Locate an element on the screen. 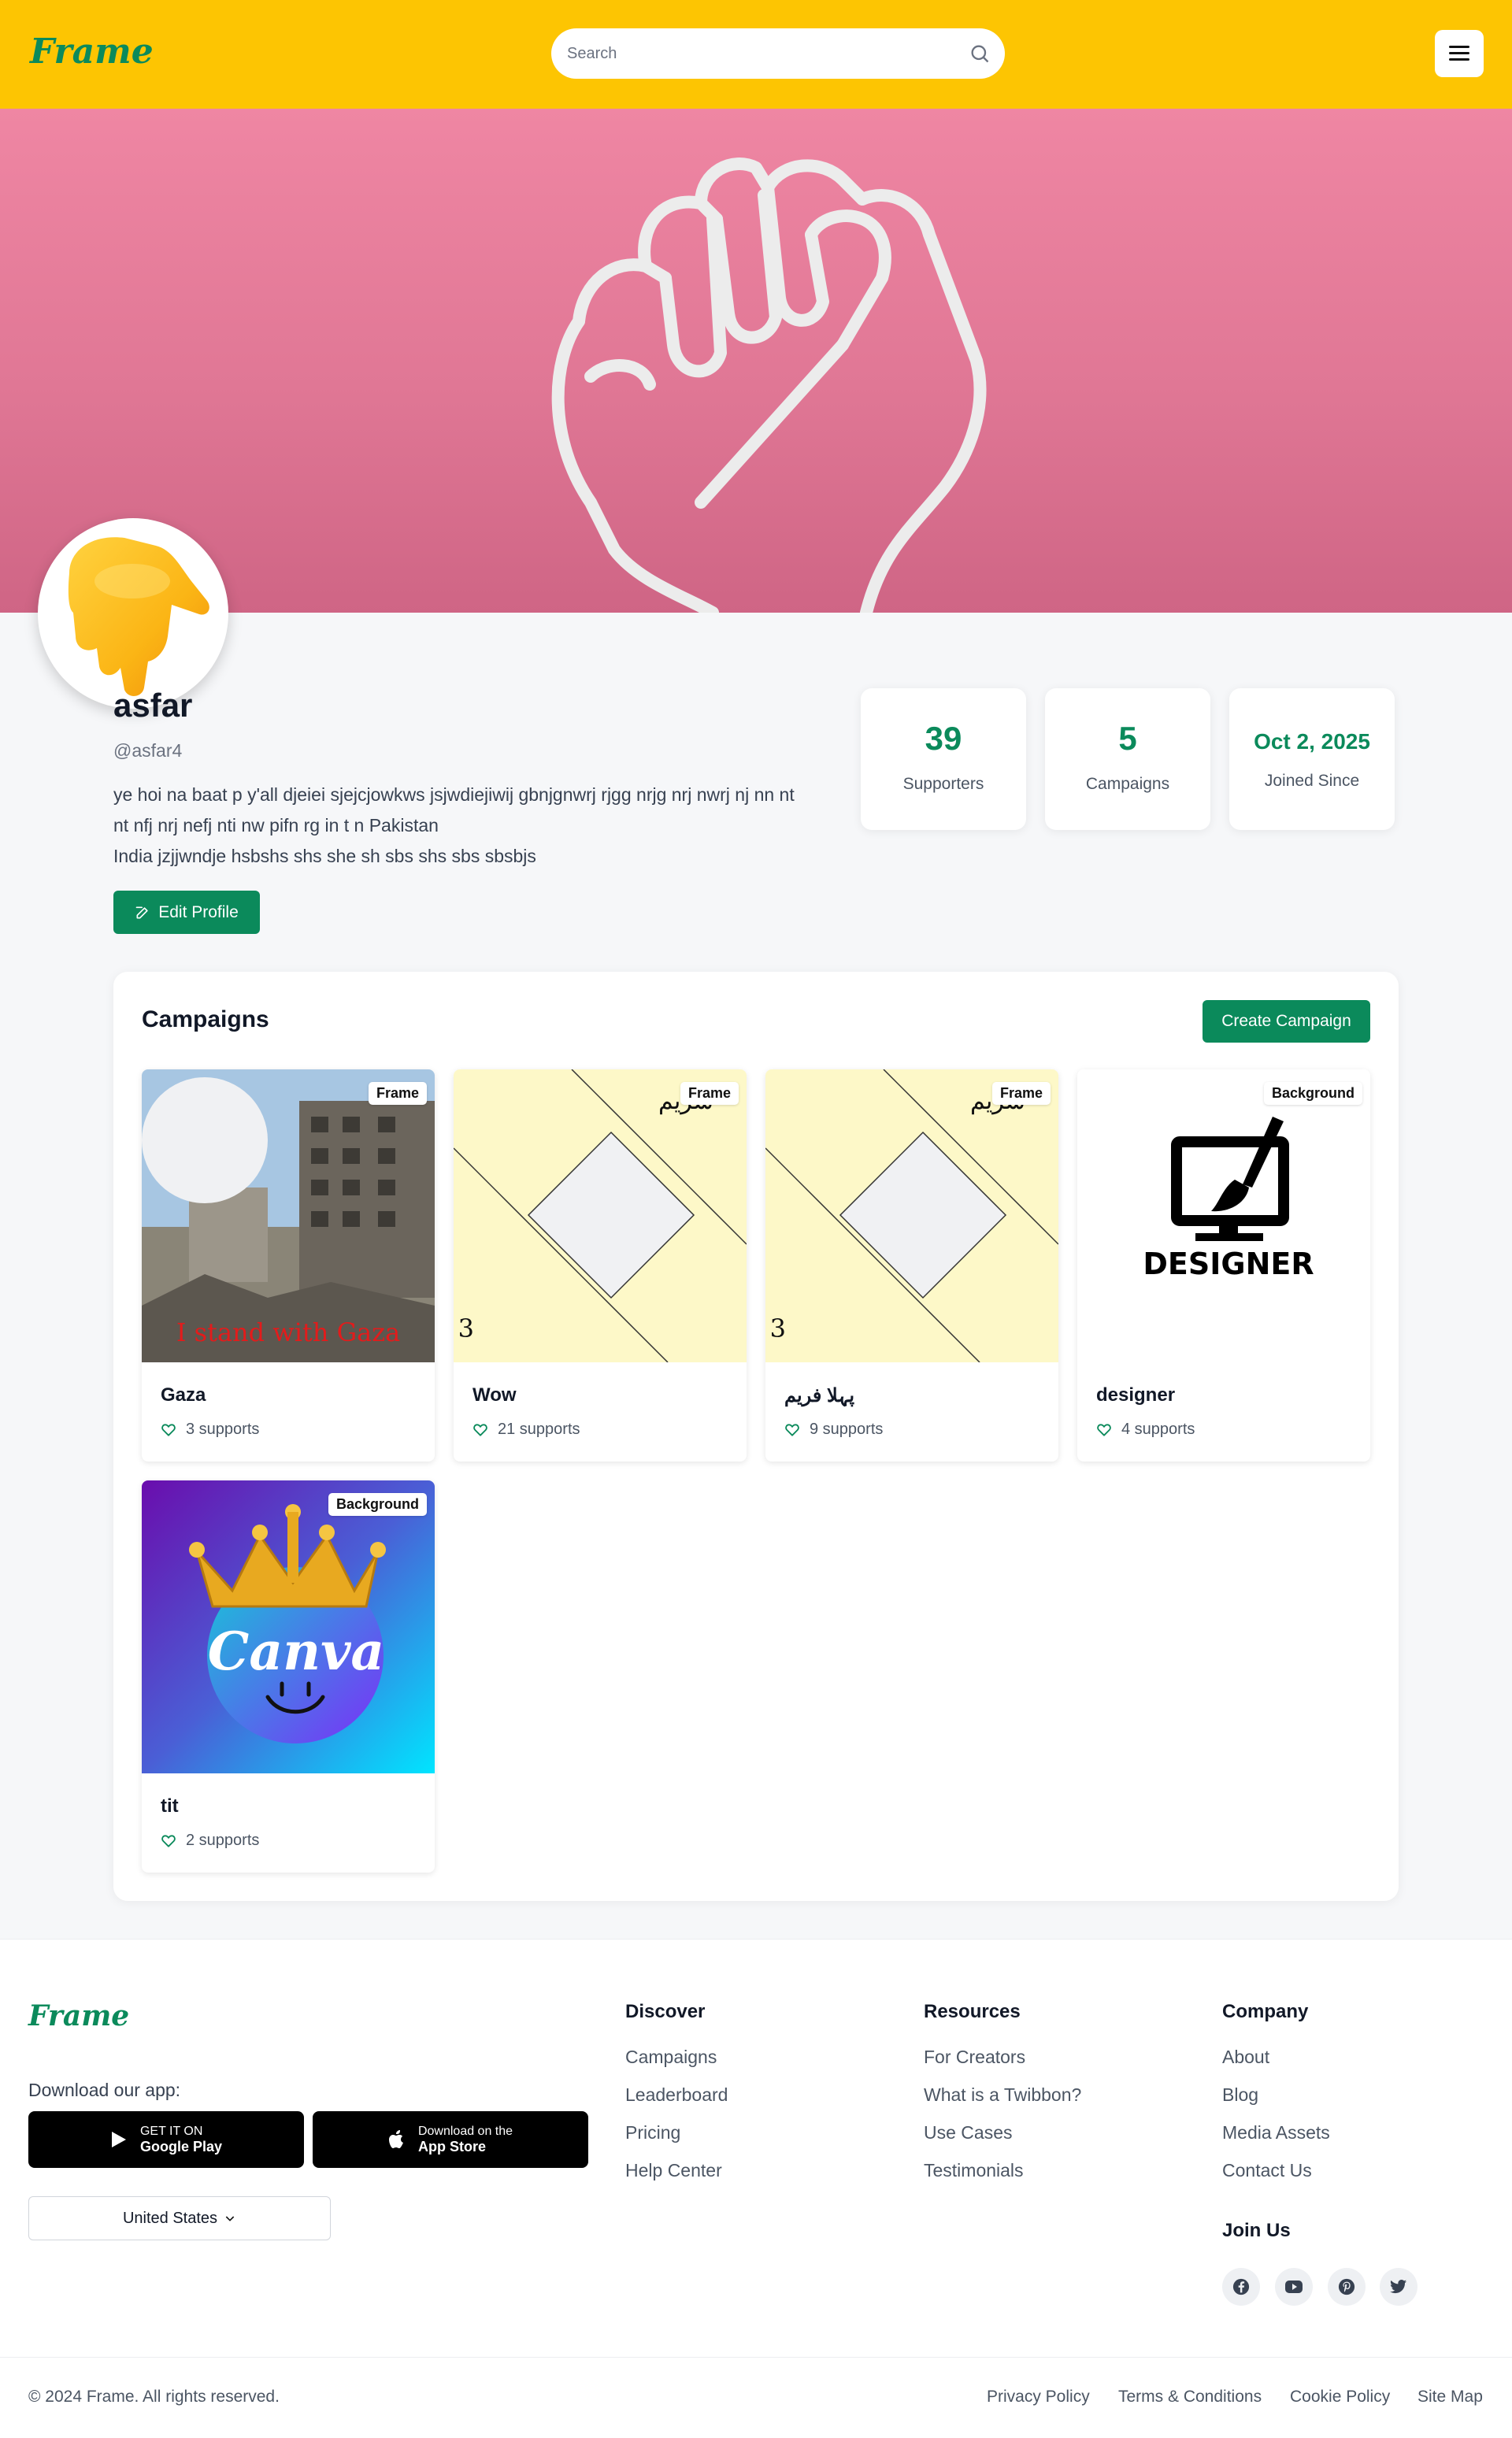 Image resolution: width=1512 pixels, height=2438 pixels. hamburger-menu-icon is located at coordinates (1459, 47).